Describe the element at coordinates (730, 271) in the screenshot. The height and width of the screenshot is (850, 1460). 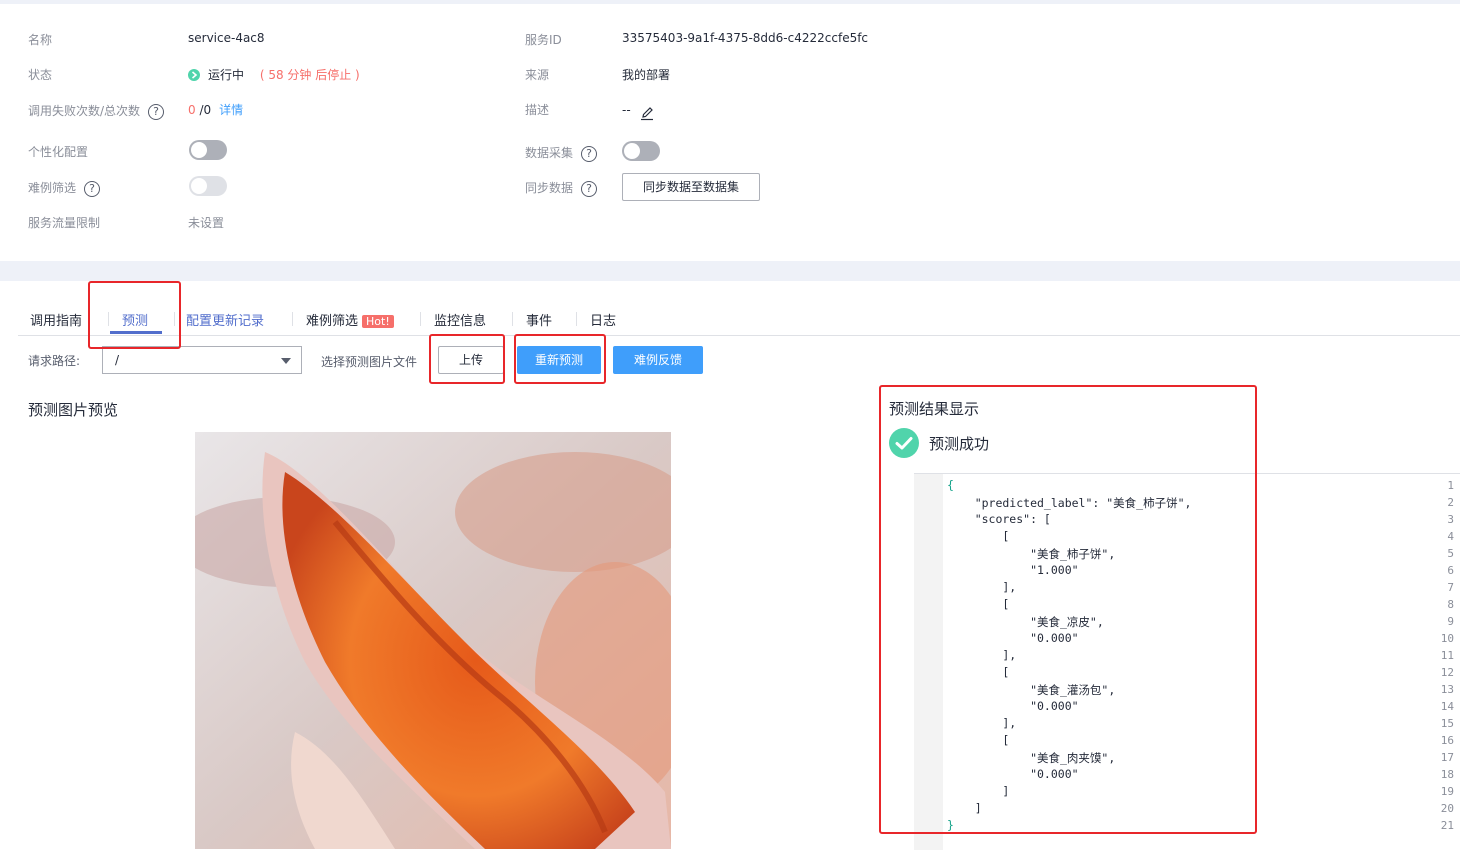
I see `section-divider` at that location.